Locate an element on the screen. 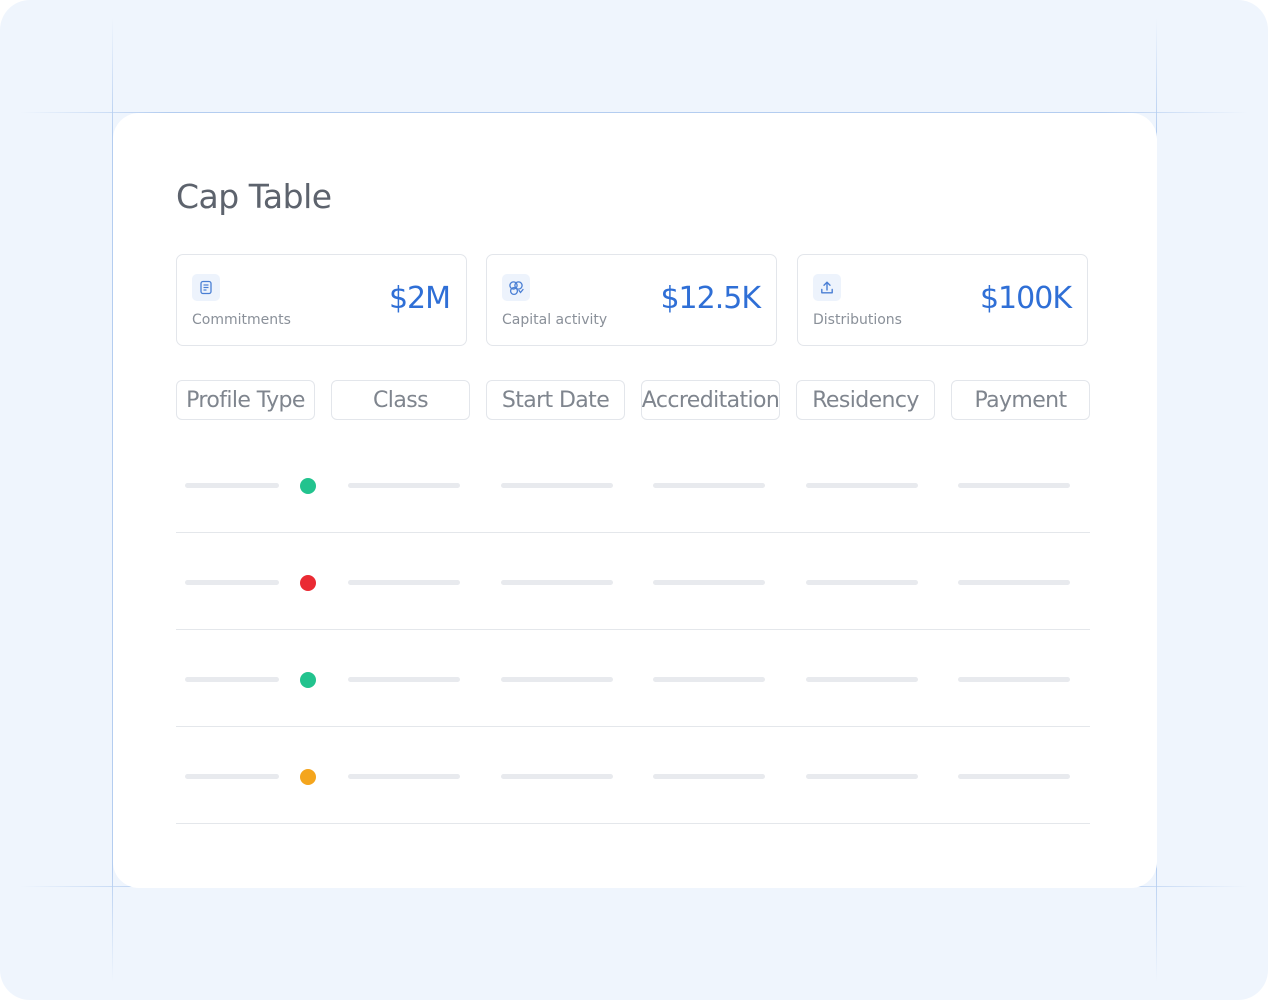  filter-profile-type: Profile Type is located at coordinates (245, 400).